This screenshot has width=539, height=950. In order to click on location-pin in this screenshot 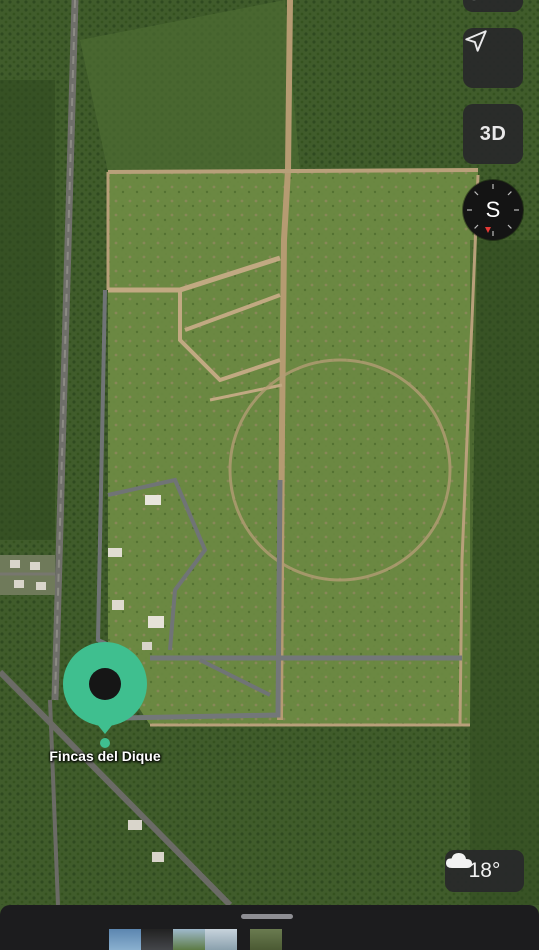, I will do `click(105, 684)`.